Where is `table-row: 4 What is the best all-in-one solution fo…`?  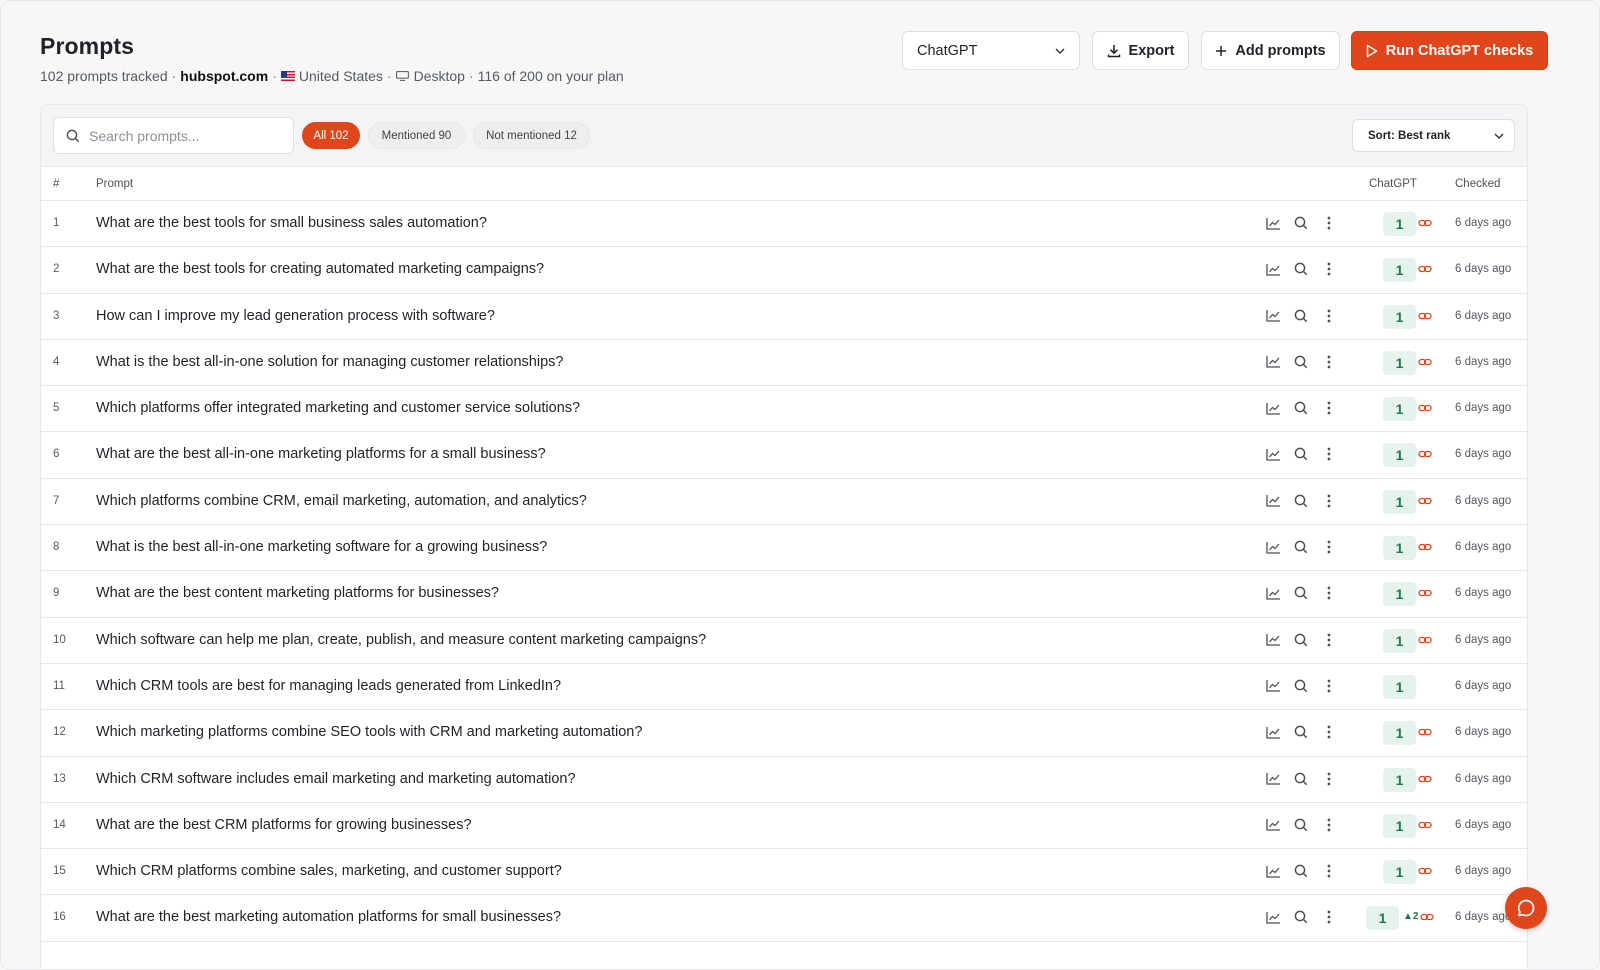
table-row: 4 What is the best all-in-one solution fo… is located at coordinates (784, 363).